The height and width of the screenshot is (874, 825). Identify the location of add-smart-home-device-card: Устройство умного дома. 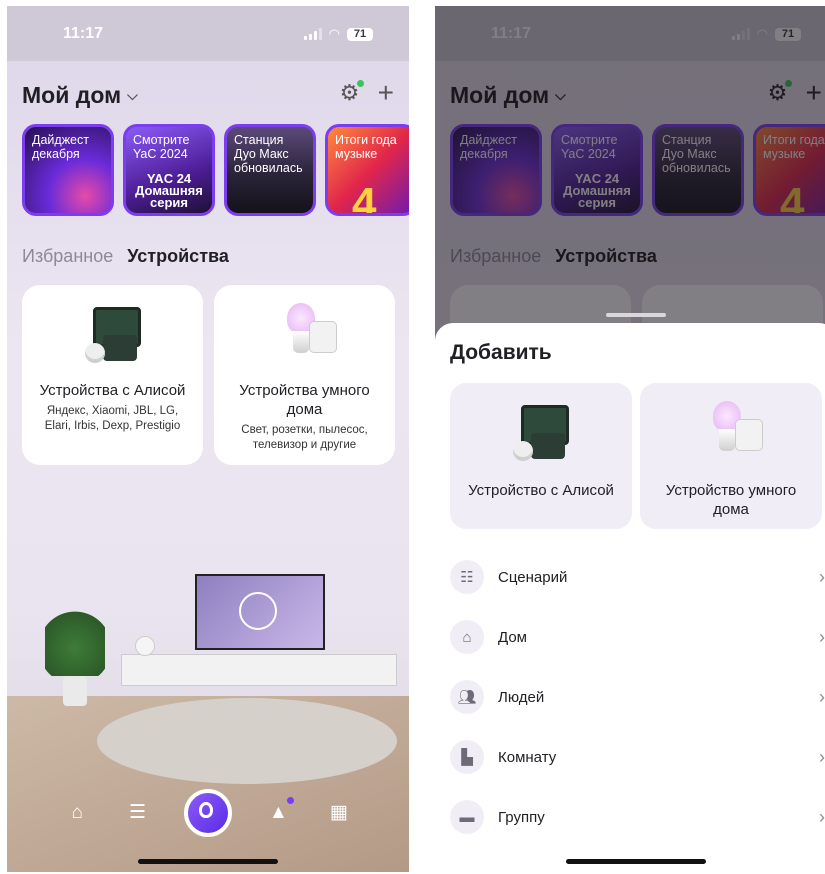
(731, 456).